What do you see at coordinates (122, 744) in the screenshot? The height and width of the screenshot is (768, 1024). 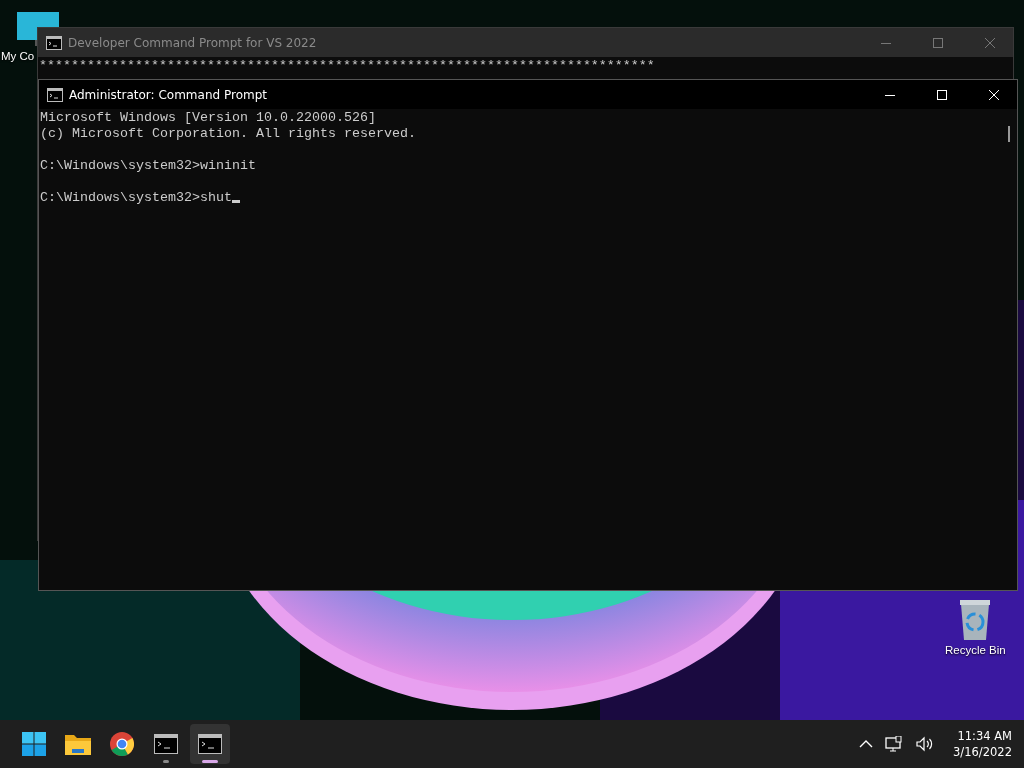 I see `browser-icon` at bounding box center [122, 744].